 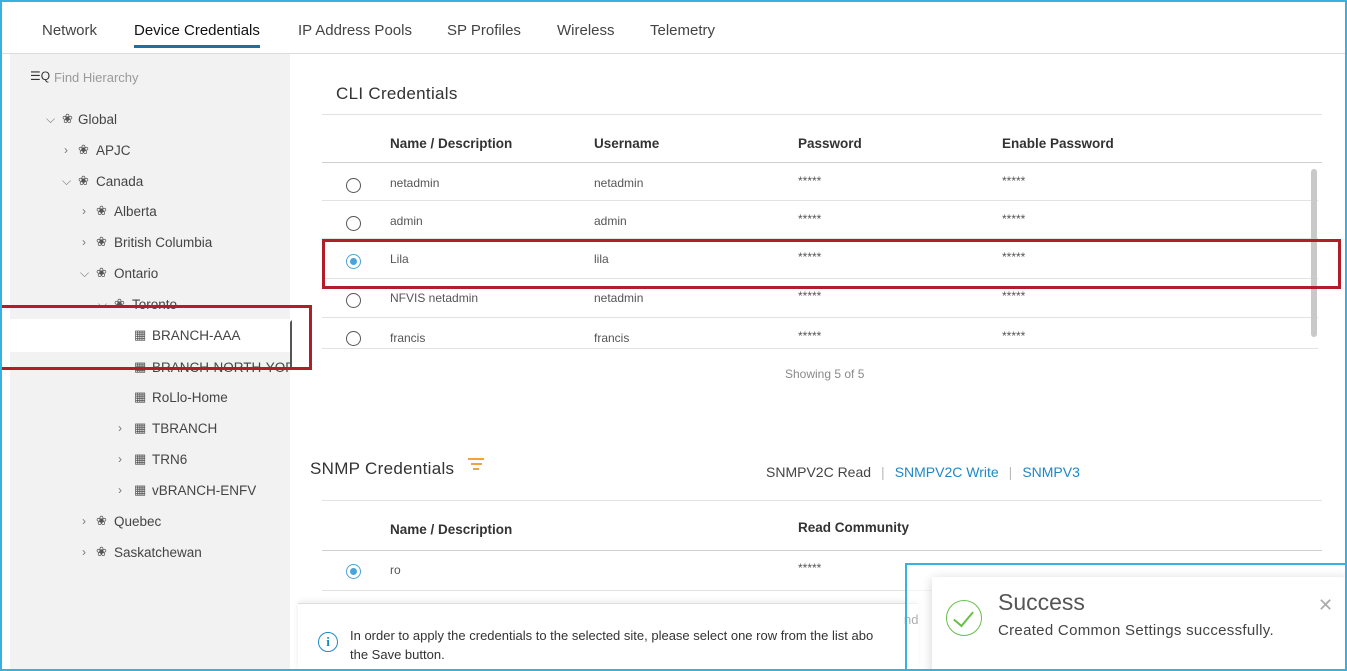 What do you see at coordinates (150, 492) in the screenshot?
I see `tree-item-vbranch-enfv: › ▦ vBRANCH-ENFV` at bounding box center [150, 492].